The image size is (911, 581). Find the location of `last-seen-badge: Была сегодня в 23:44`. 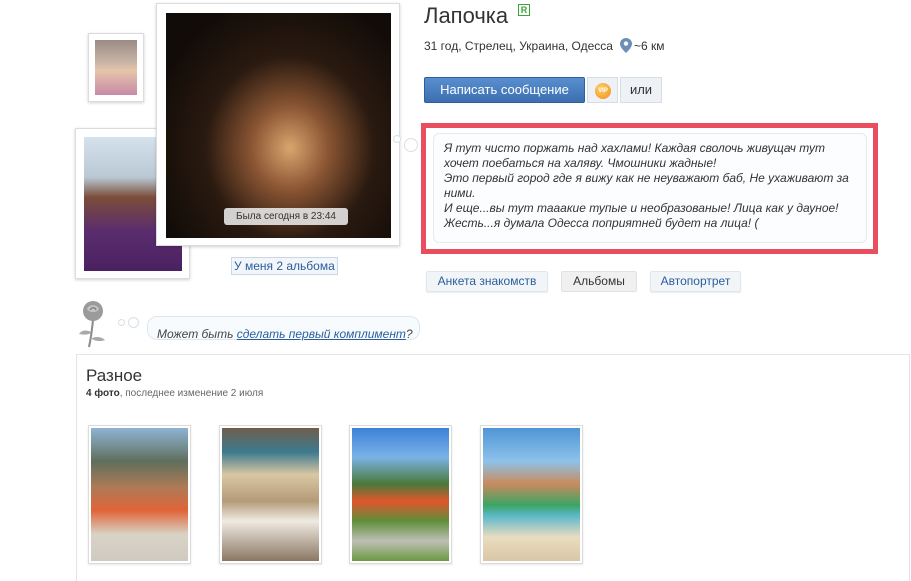

last-seen-badge: Была сегодня в 23:44 is located at coordinates (286, 216).